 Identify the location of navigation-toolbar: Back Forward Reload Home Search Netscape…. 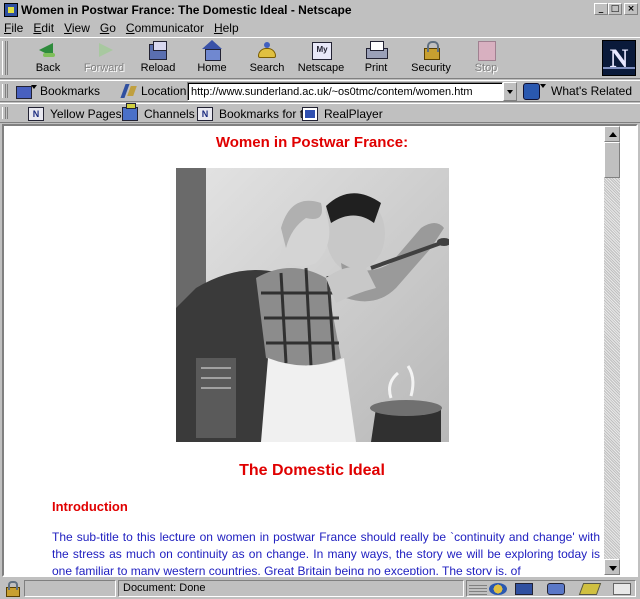
(320, 58).